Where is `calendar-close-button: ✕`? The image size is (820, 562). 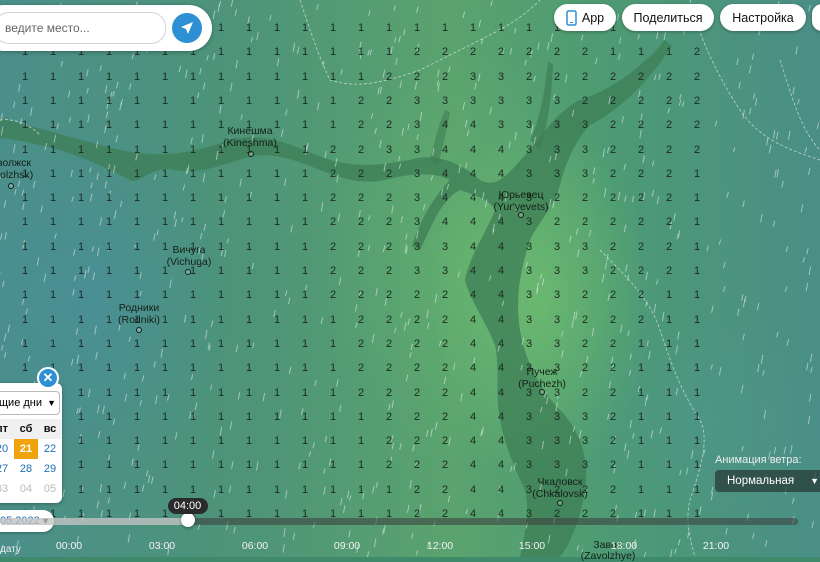
calendar-close-button: ✕ is located at coordinates (48, 378).